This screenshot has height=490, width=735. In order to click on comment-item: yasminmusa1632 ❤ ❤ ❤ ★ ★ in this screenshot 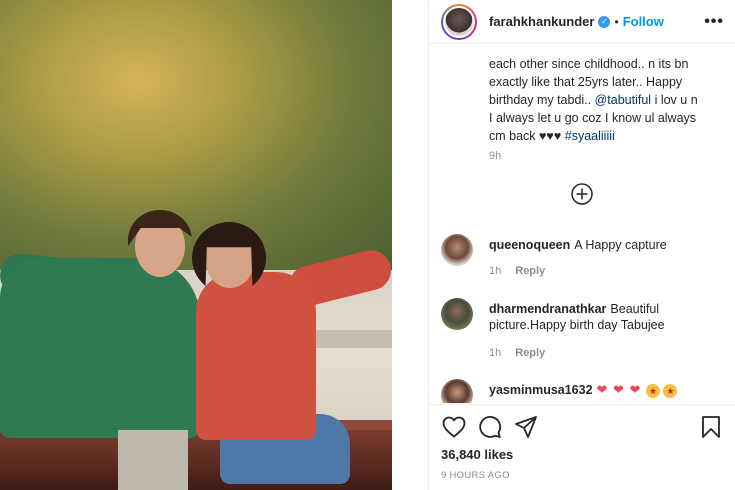, I will do `click(586, 391)`.